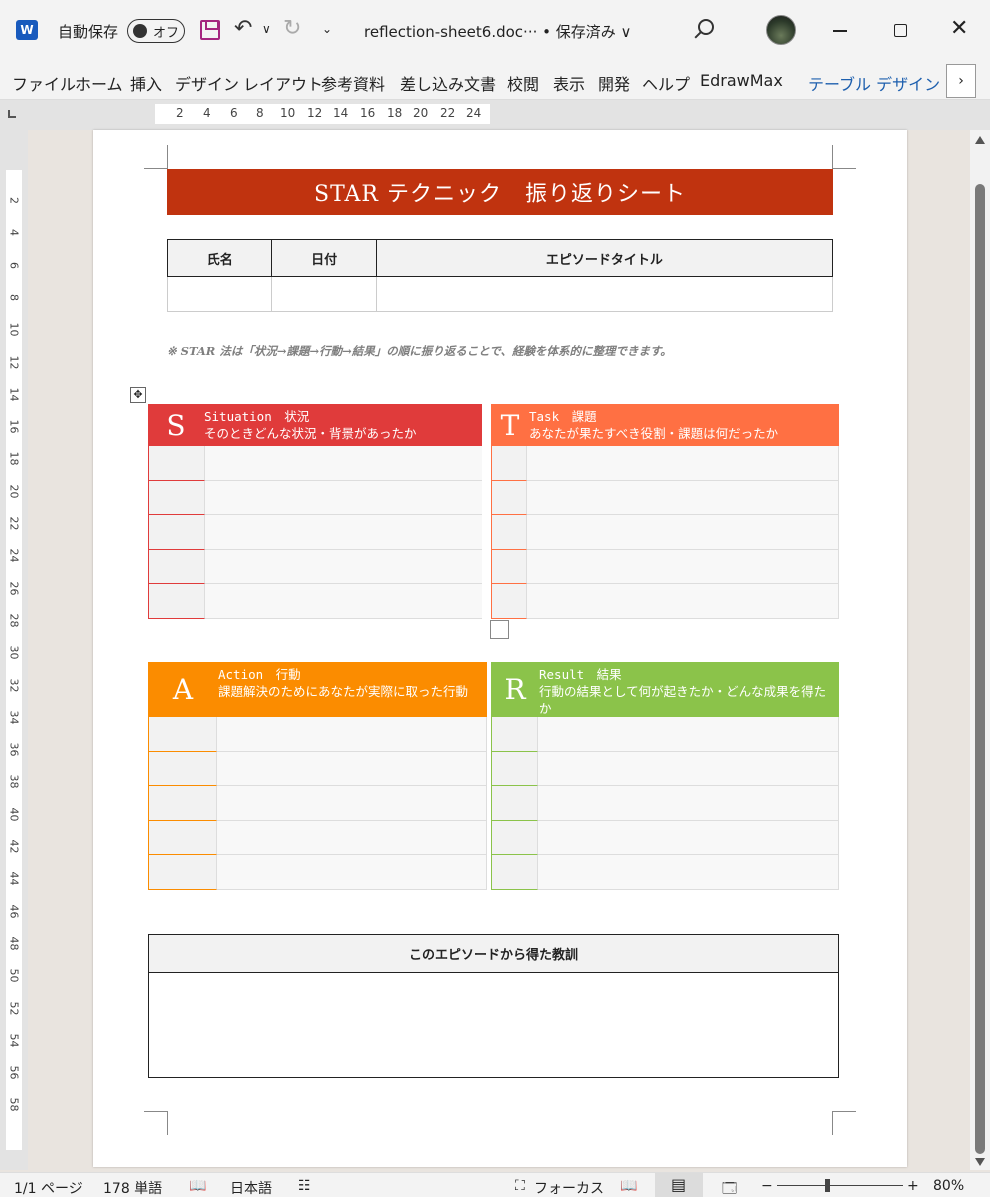 The image size is (990, 1197). Describe the element at coordinates (219, 294) in the screenshot. I see `name-cell` at that location.